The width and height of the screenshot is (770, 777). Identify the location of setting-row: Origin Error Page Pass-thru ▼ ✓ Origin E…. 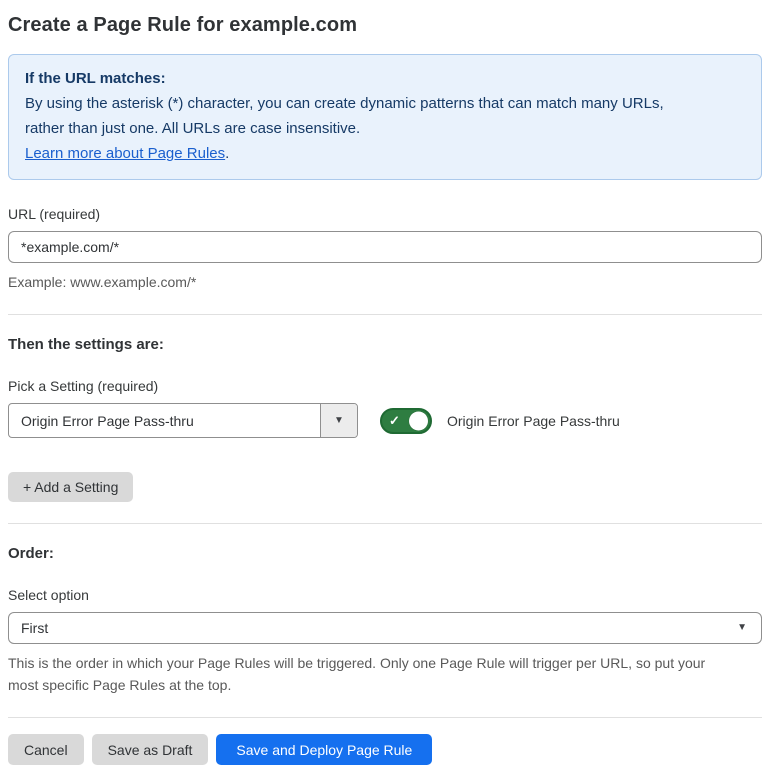
(385, 420).